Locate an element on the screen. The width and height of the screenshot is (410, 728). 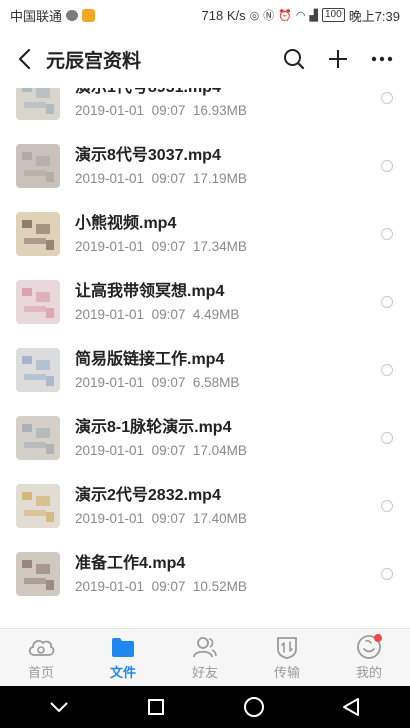
file-info: 简易版链接工作.mp4 2019-01-01 09:07 6.58MB is located at coordinates (157, 370).